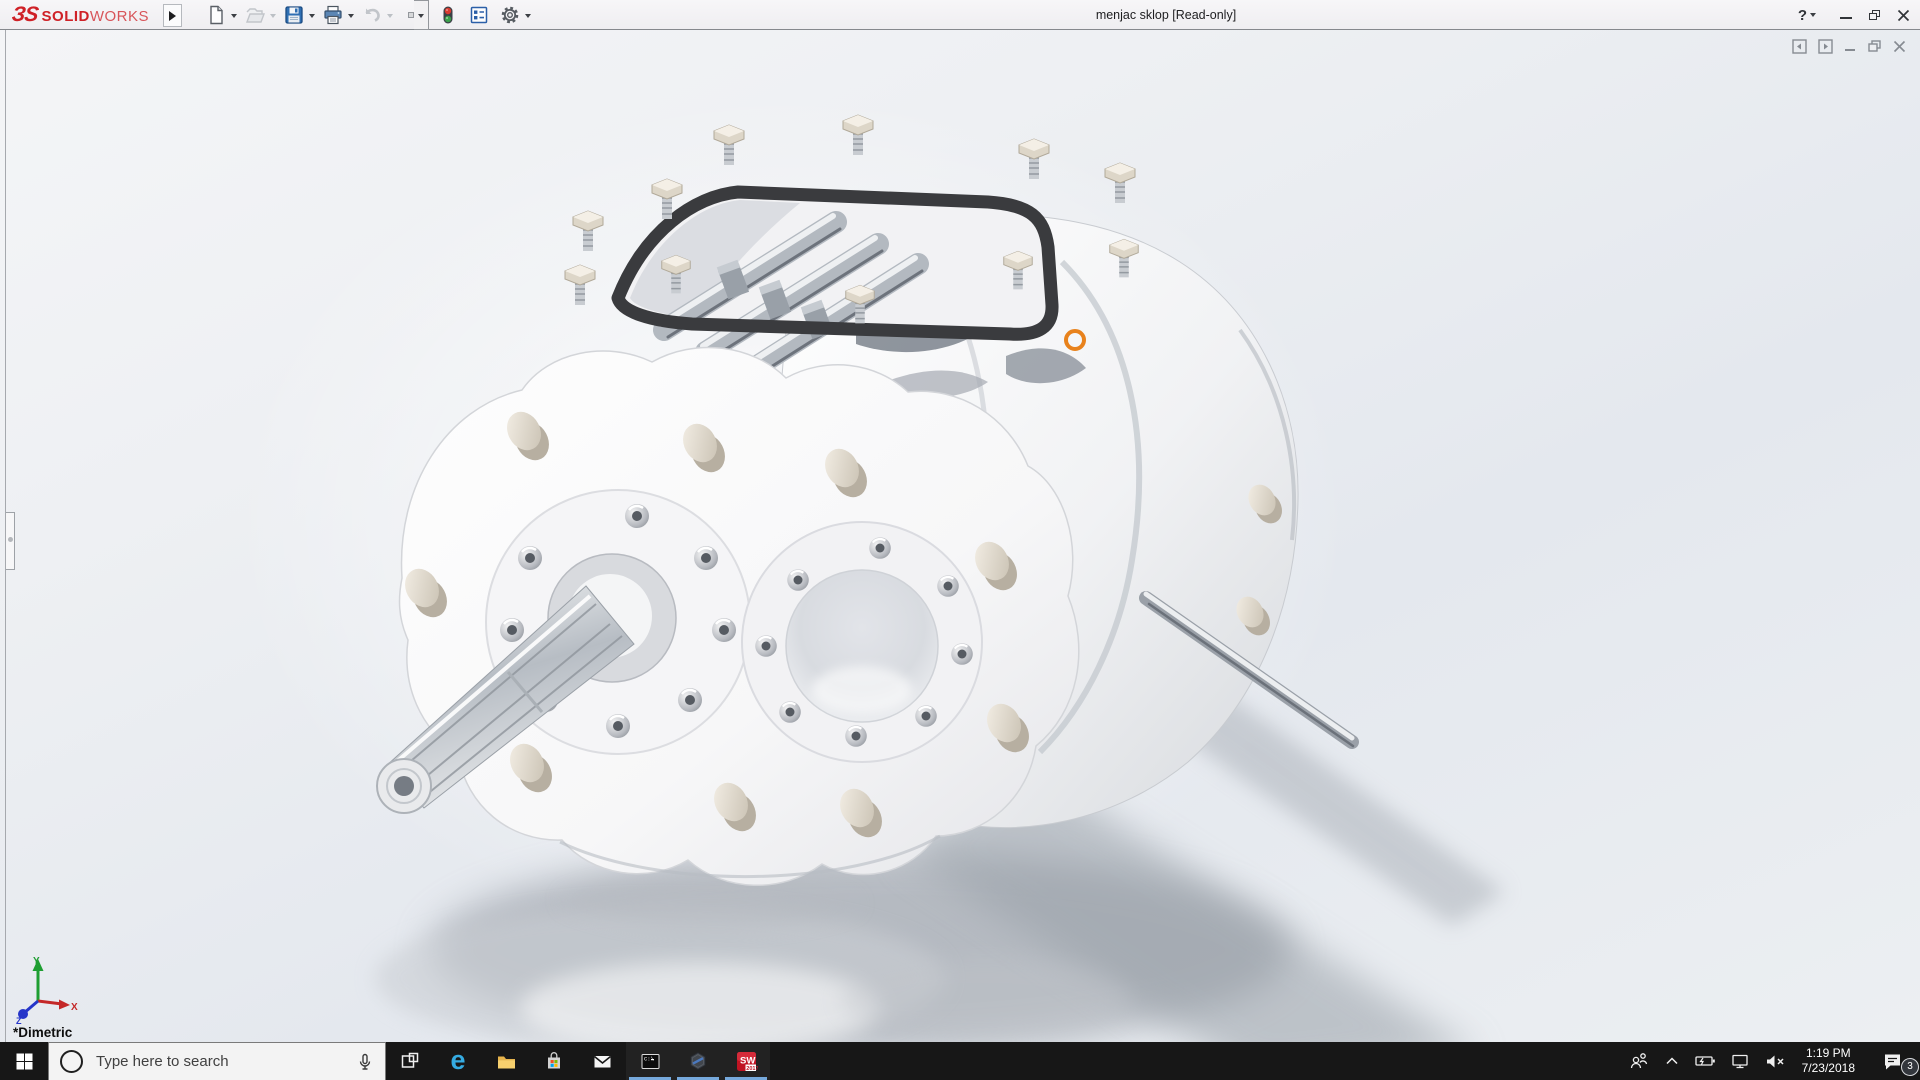 This screenshot has height=1080, width=1920. I want to click on hexagon-app-icon, so click(698, 1061).